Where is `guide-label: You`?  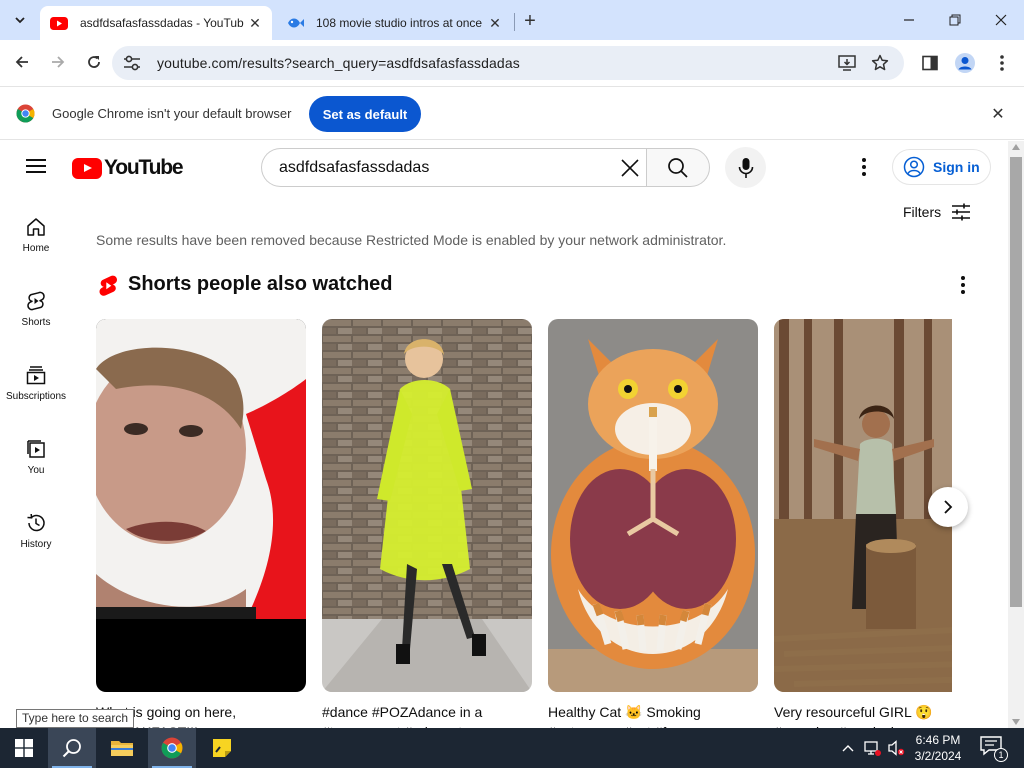
guide-label: You is located at coordinates (36, 470).